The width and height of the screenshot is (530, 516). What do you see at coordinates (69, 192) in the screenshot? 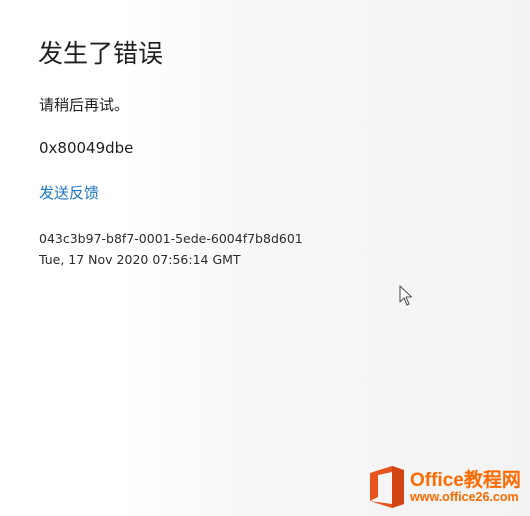
I see `send-feedback-link: 发送反馈` at bounding box center [69, 192].